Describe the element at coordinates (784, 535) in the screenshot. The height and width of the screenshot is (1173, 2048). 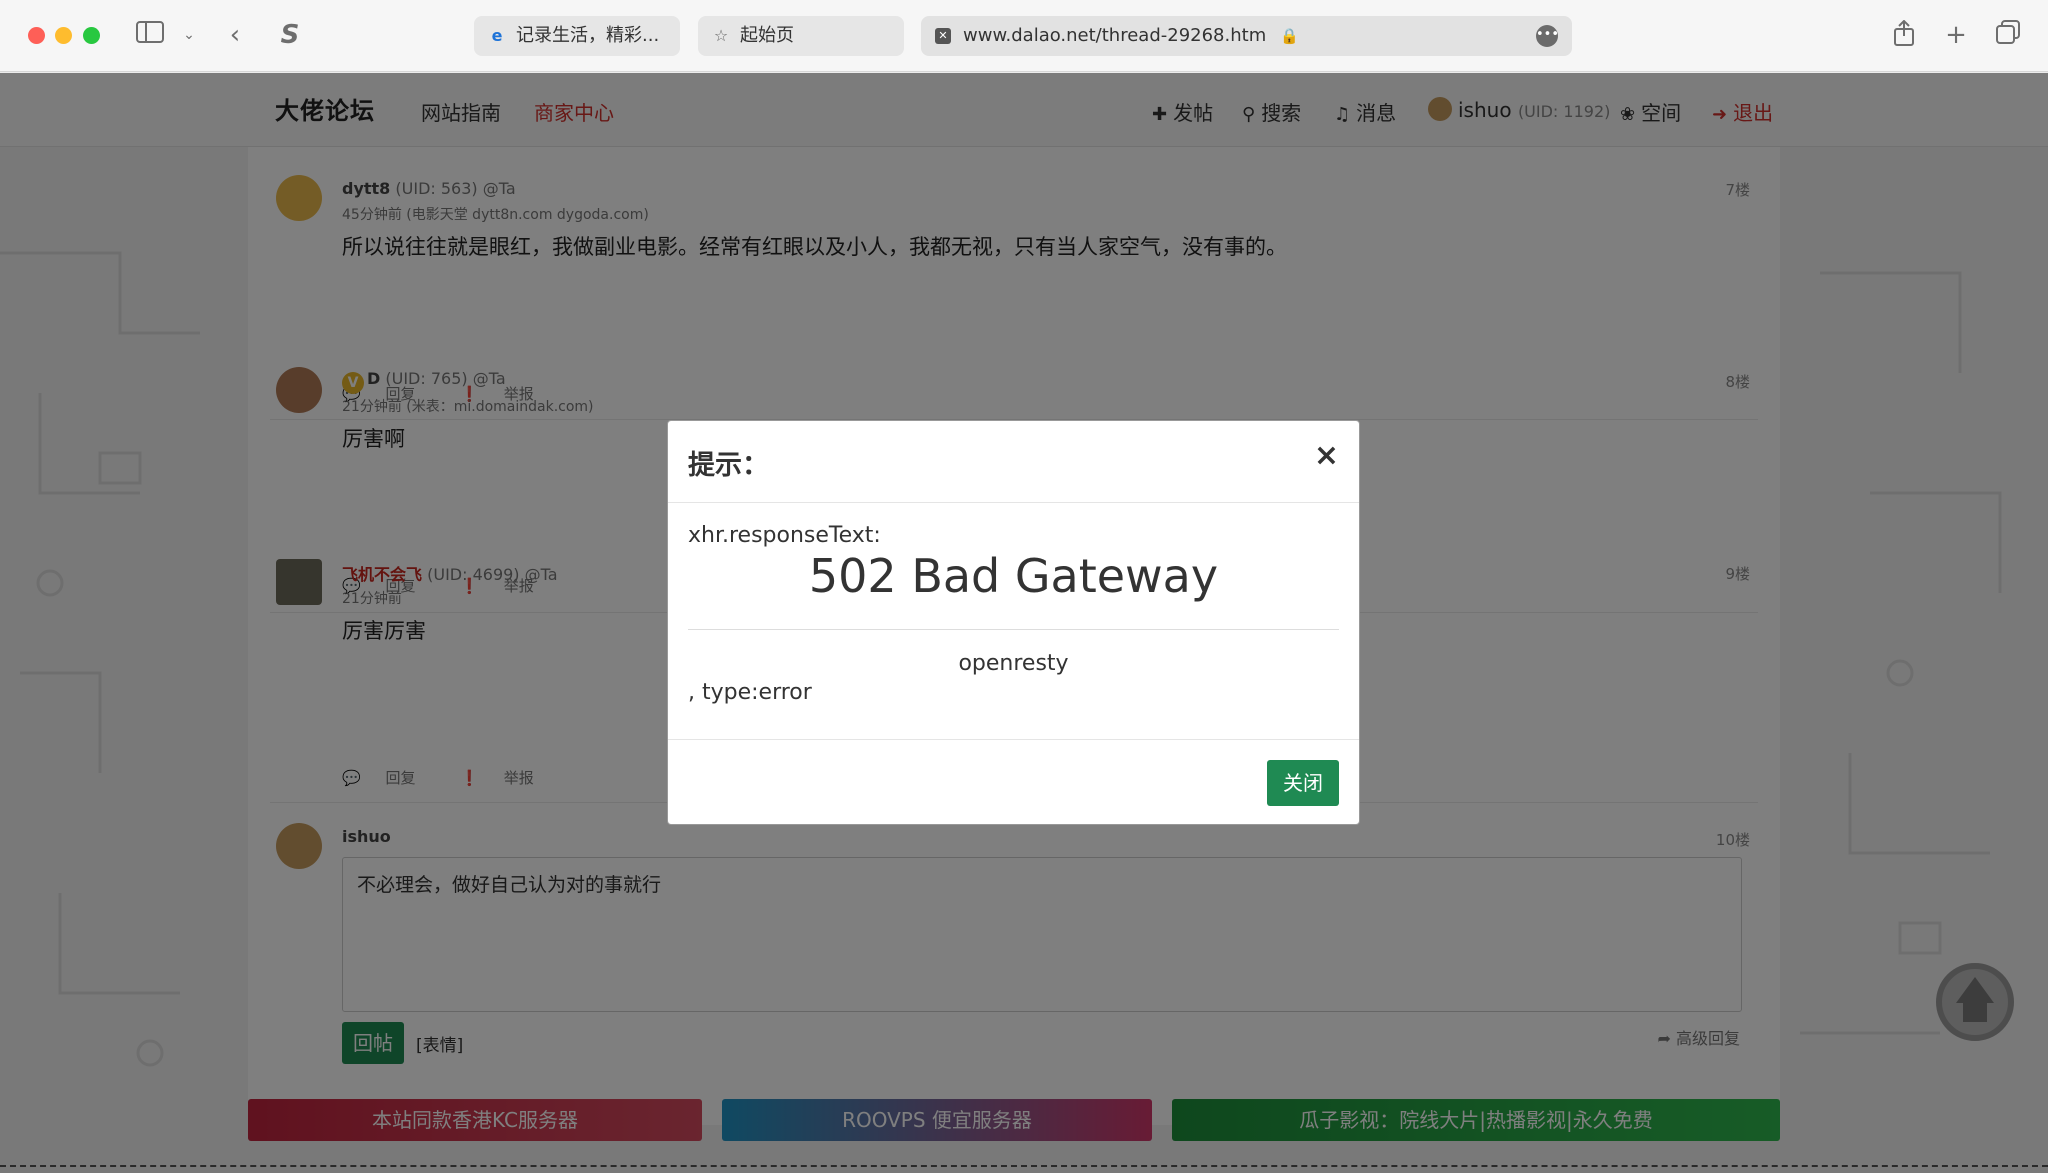
I see `response-label: xhr.responseText:` at that location.